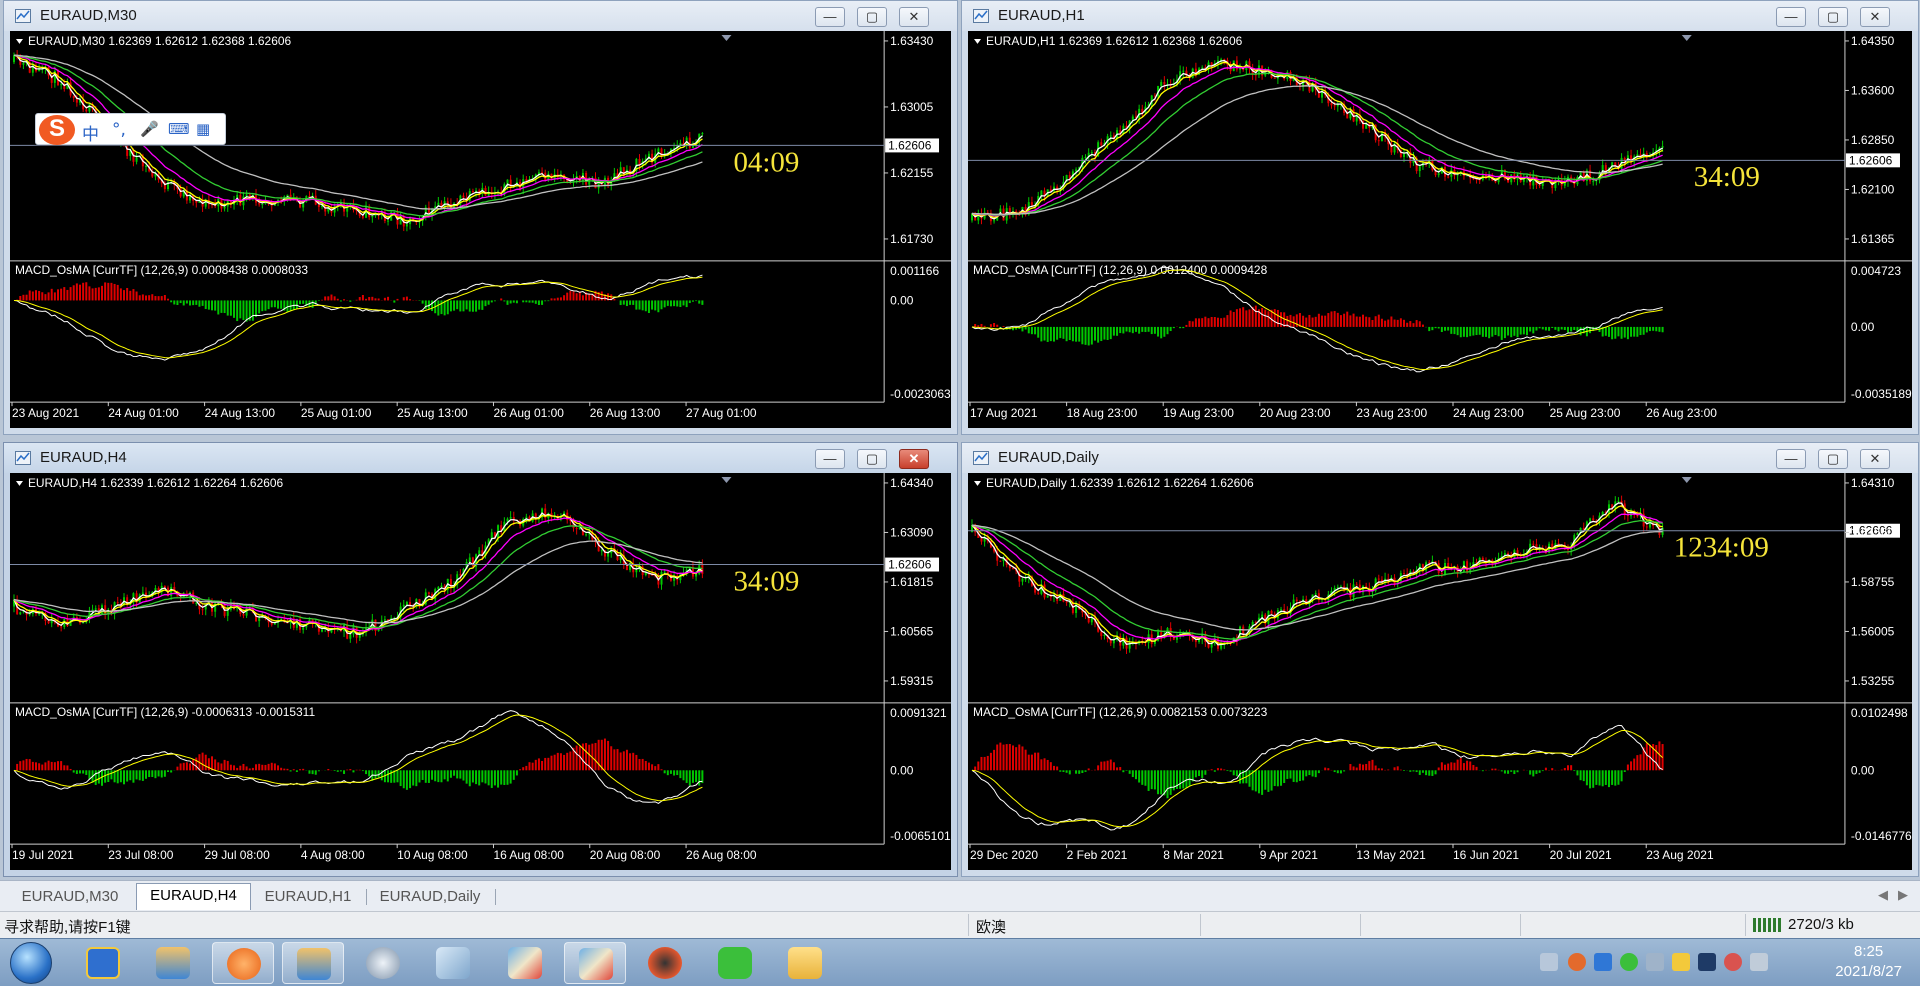  I want to click on tab-euraud-h1: EURAUD,H1, so click(308, 897).